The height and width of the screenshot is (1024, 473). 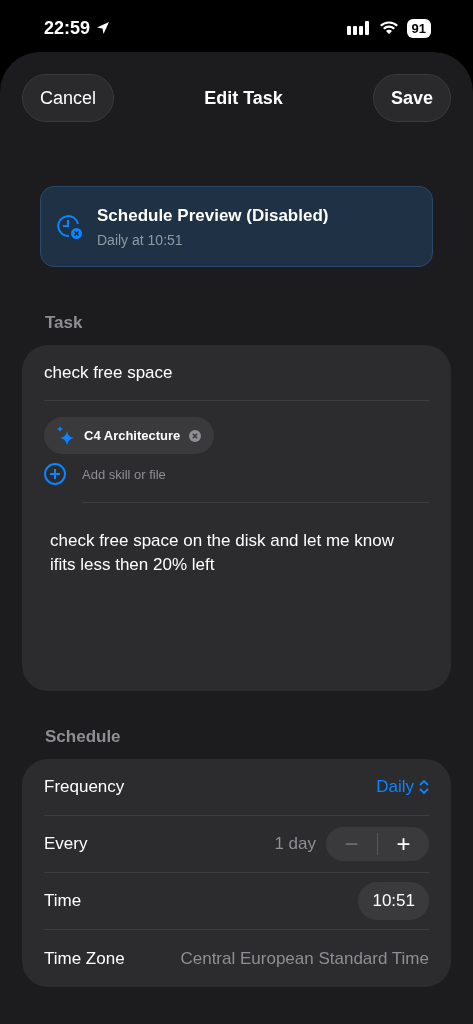 I want to click on battery-level: 91, so click(x=418, y=28).